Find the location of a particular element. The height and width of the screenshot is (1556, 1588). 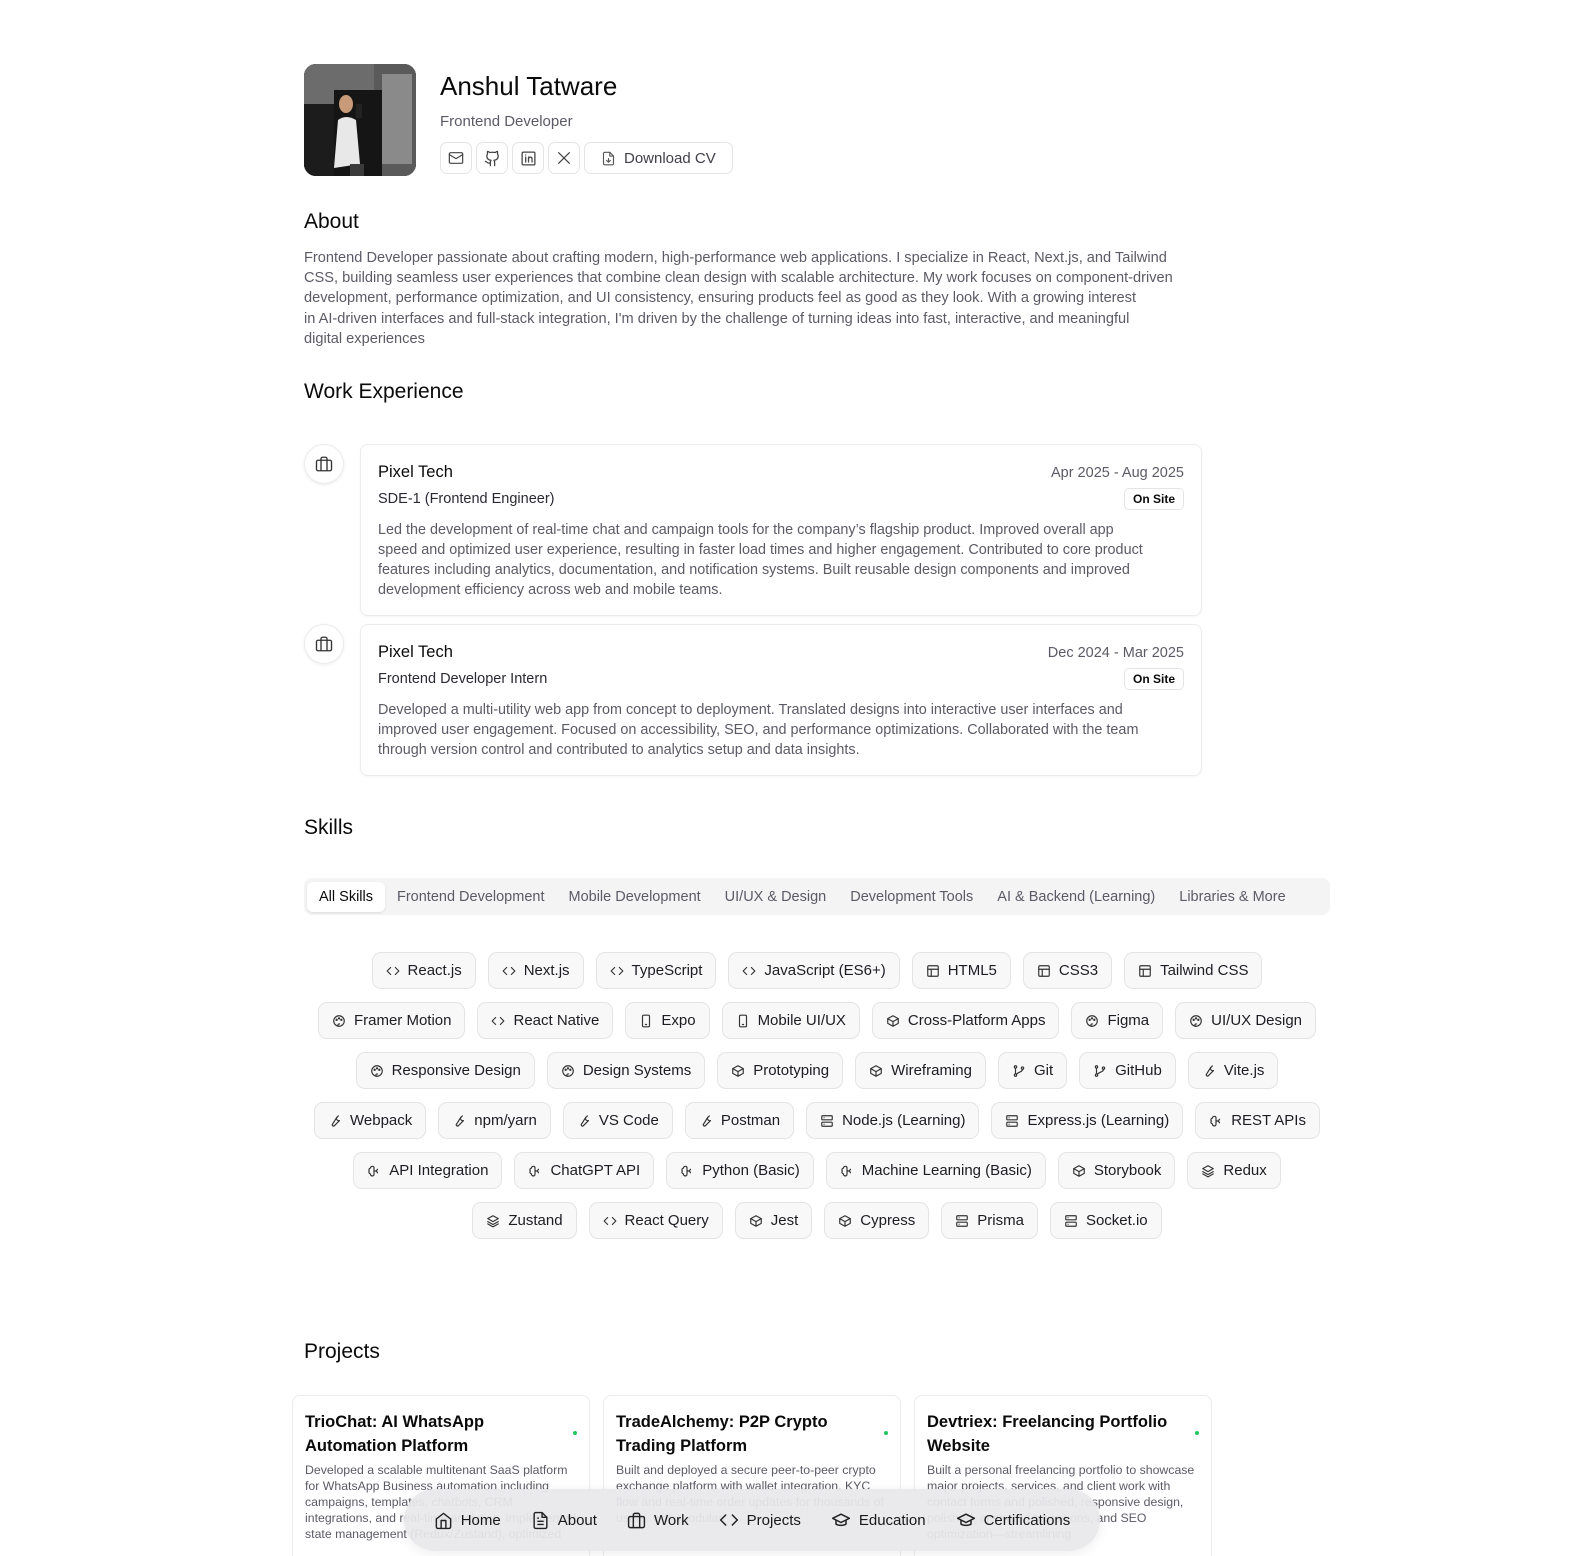

skill-chip: Wireframing is located at coordinates (920, 1070).